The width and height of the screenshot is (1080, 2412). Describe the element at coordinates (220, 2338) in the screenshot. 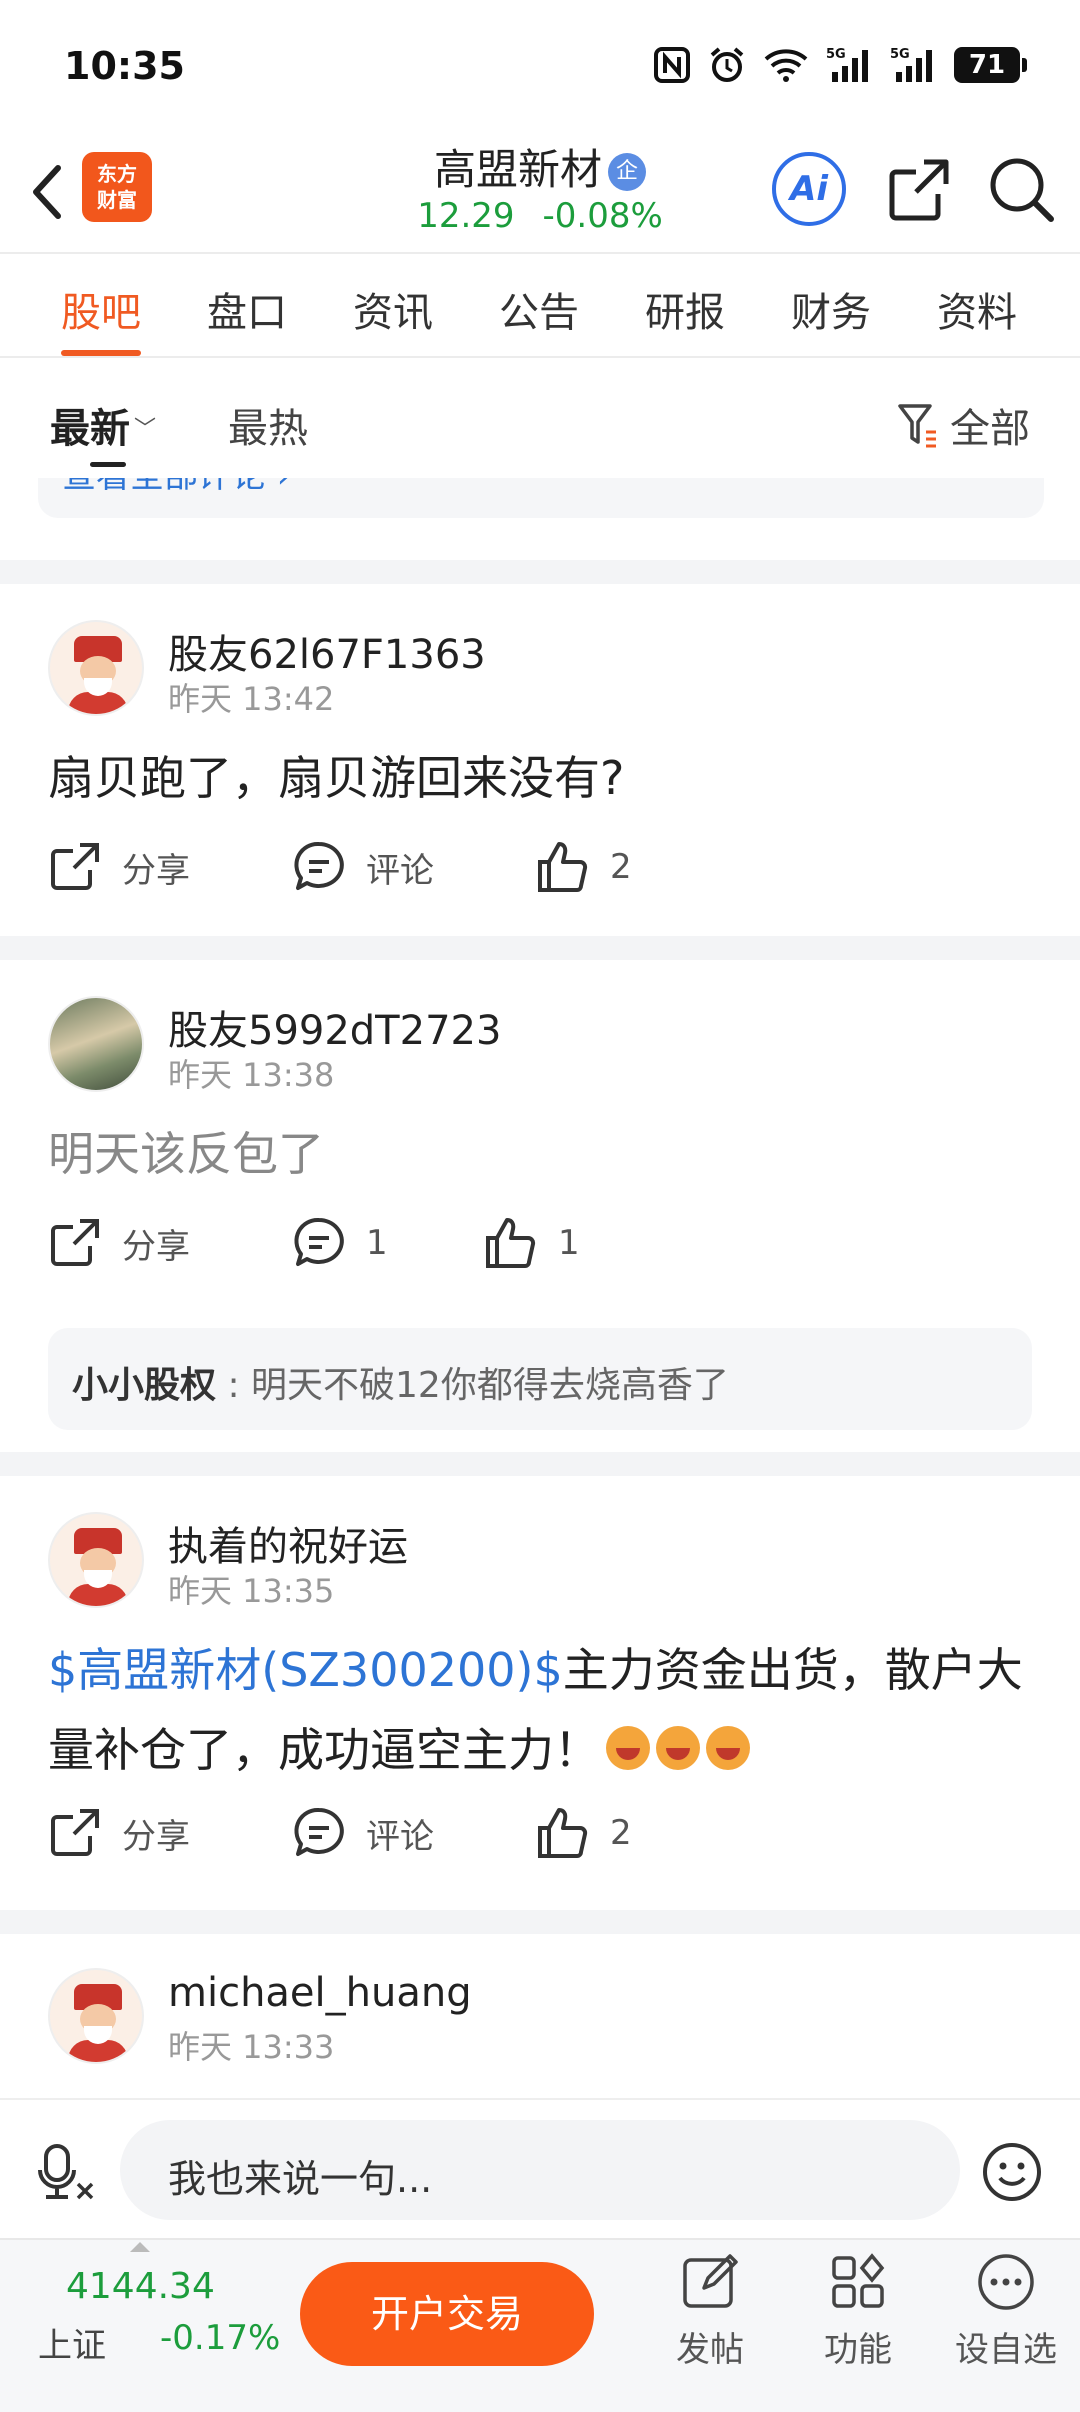

I see `index-change: -0.17%` at that location.